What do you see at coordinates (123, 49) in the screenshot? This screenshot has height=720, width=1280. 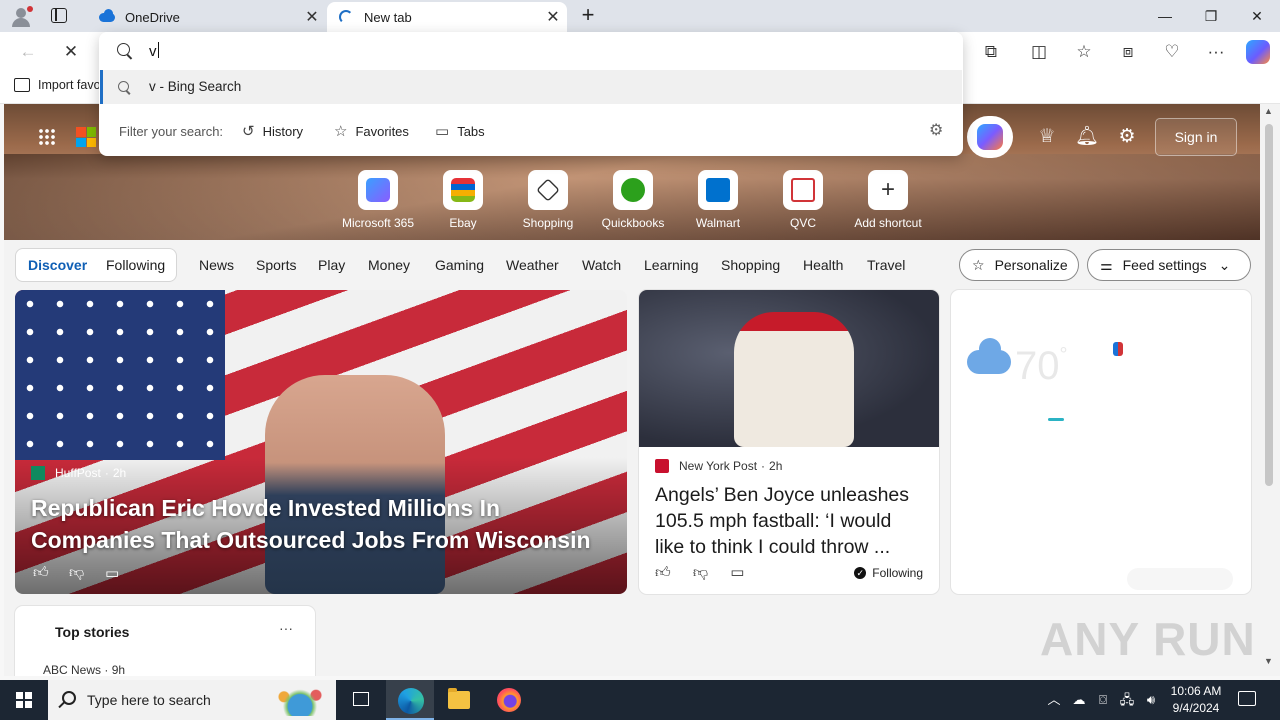 I see `search-icon` at bounding box center [123, 49].